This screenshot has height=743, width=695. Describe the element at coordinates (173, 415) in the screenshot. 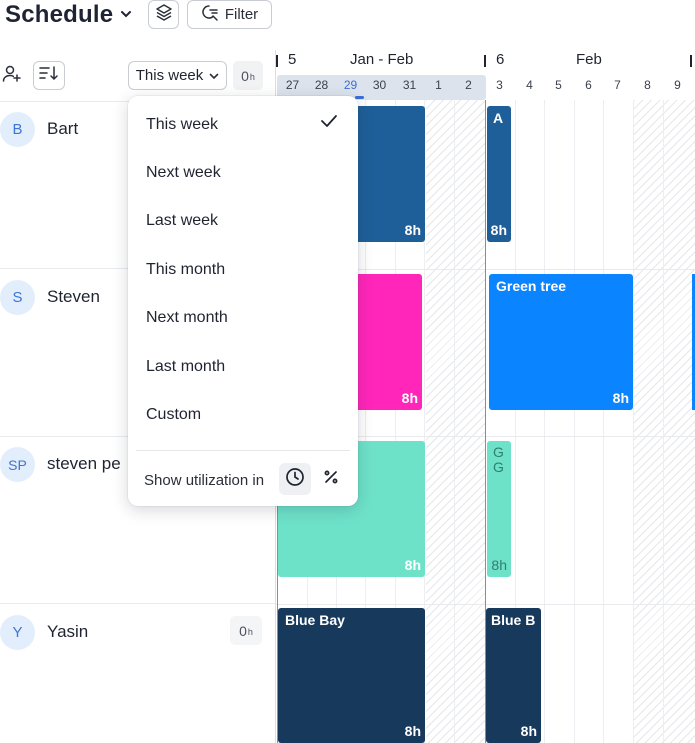

I see `dropdown-option-custom: Custom` at that location.